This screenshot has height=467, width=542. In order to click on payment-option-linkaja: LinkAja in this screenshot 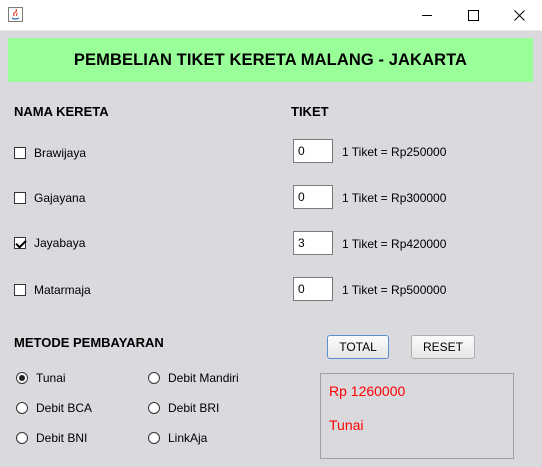, I will do `click(177, 438)`.